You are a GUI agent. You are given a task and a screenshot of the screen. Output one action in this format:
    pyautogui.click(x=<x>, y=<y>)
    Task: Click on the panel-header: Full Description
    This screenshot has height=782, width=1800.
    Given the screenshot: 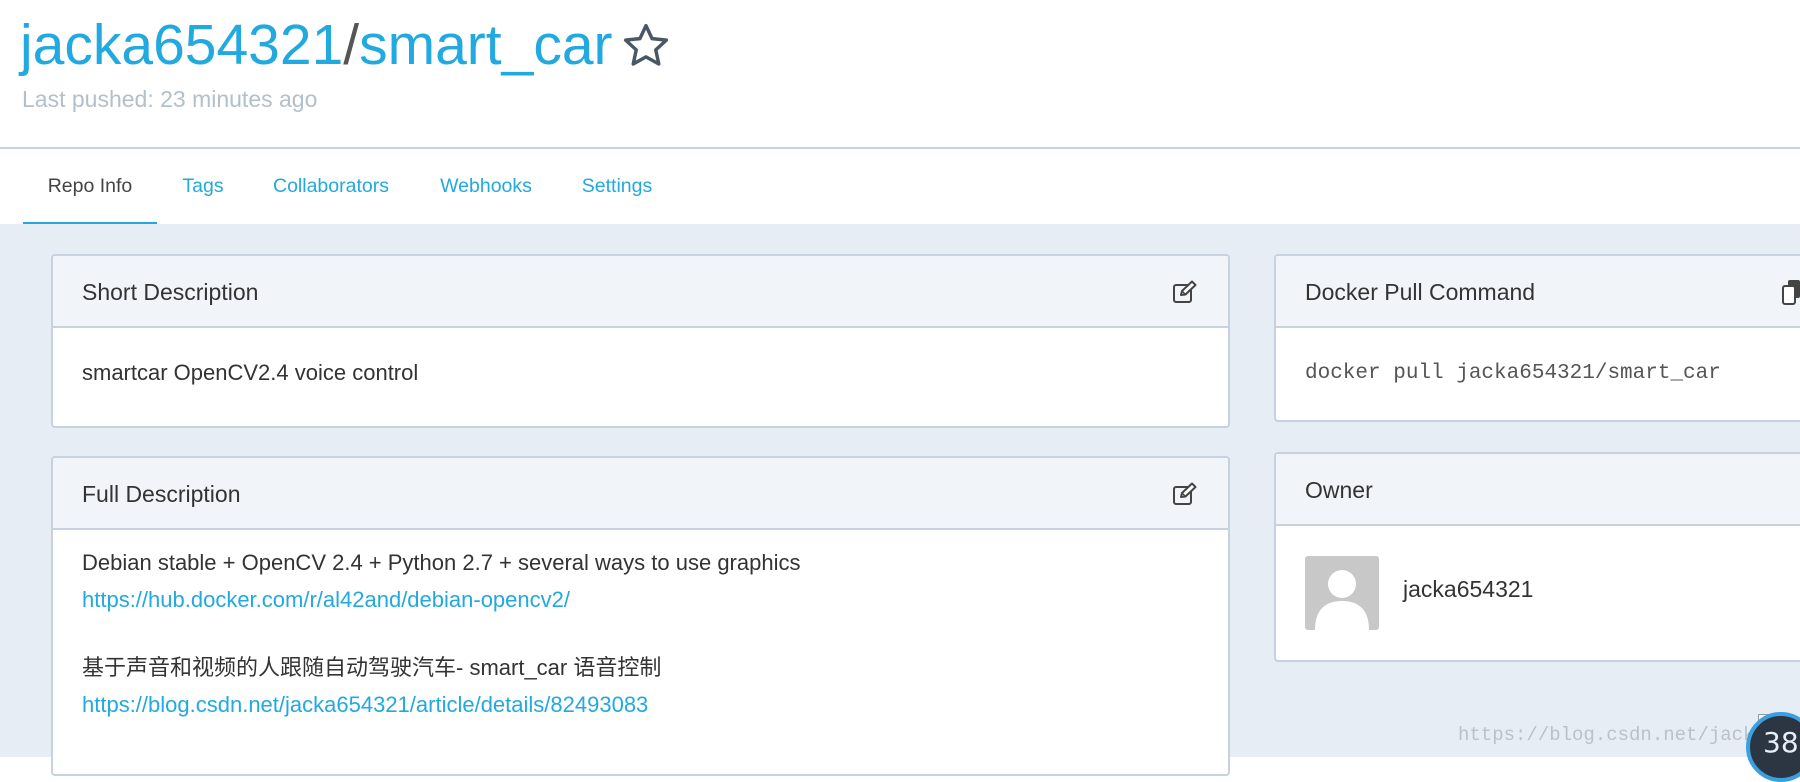 What is the action you would take?
    pyautogui.click(x=640, y=494)
    